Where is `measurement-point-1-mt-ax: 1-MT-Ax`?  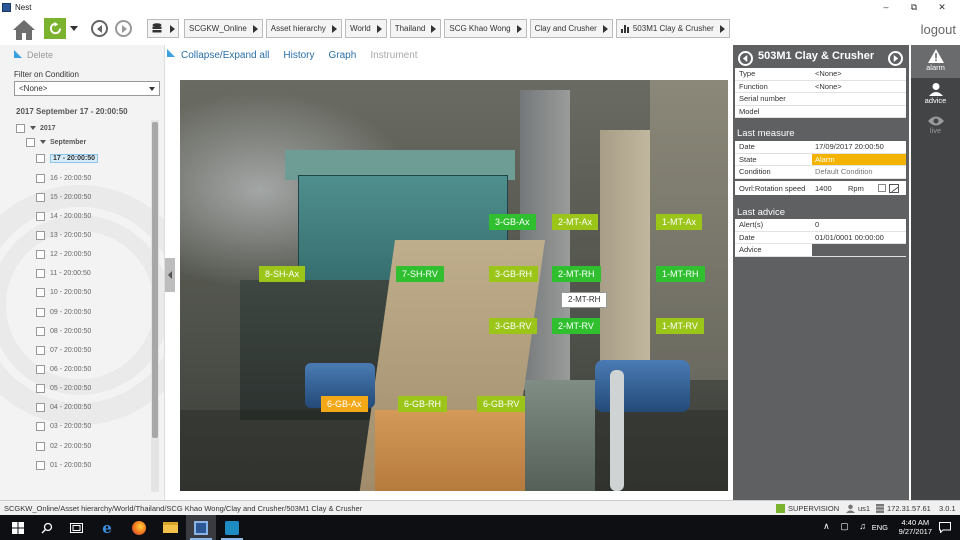
measurement-point-1-mt-ax: 1-MT-Ax is located at coordinates (679, 222).